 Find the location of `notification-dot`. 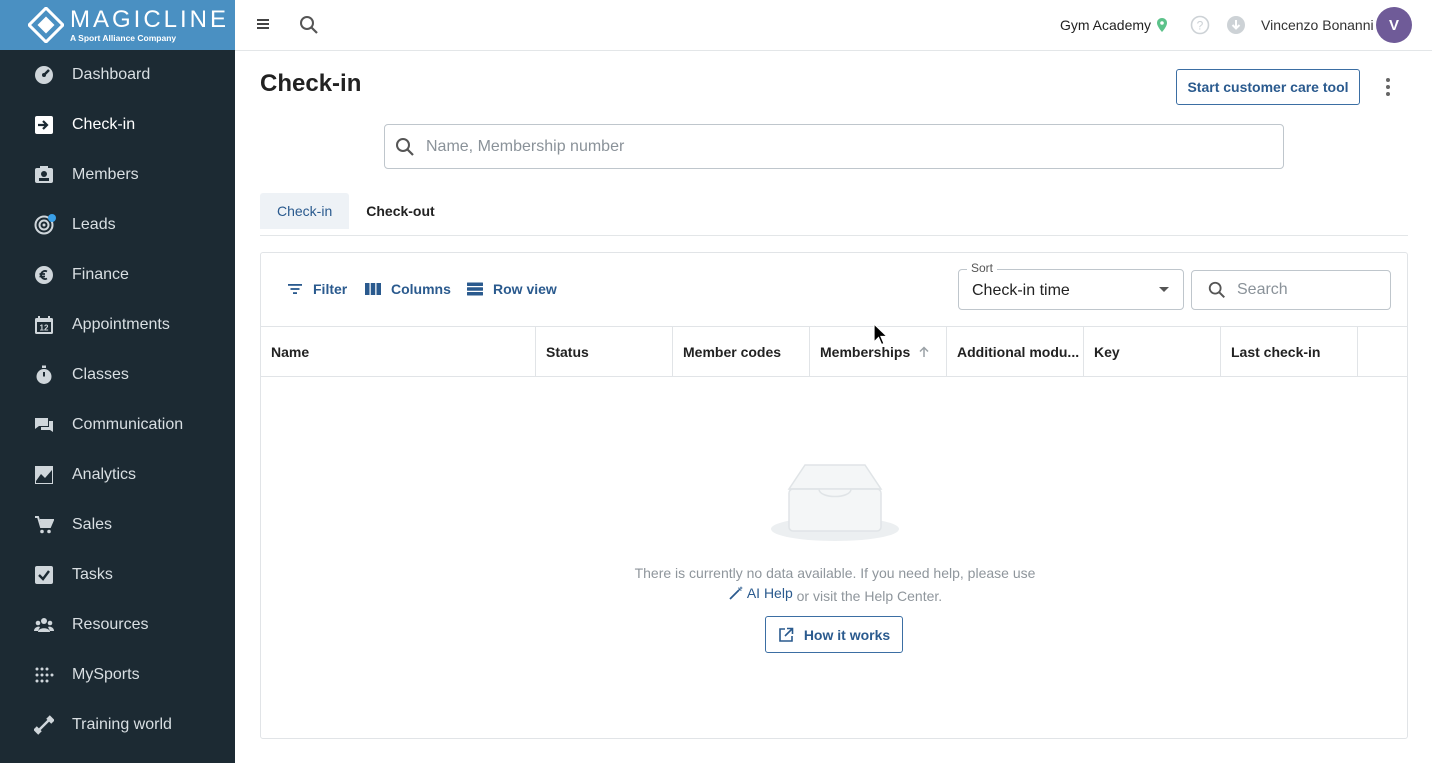

notification-dot is located at coordinates (52, 218).